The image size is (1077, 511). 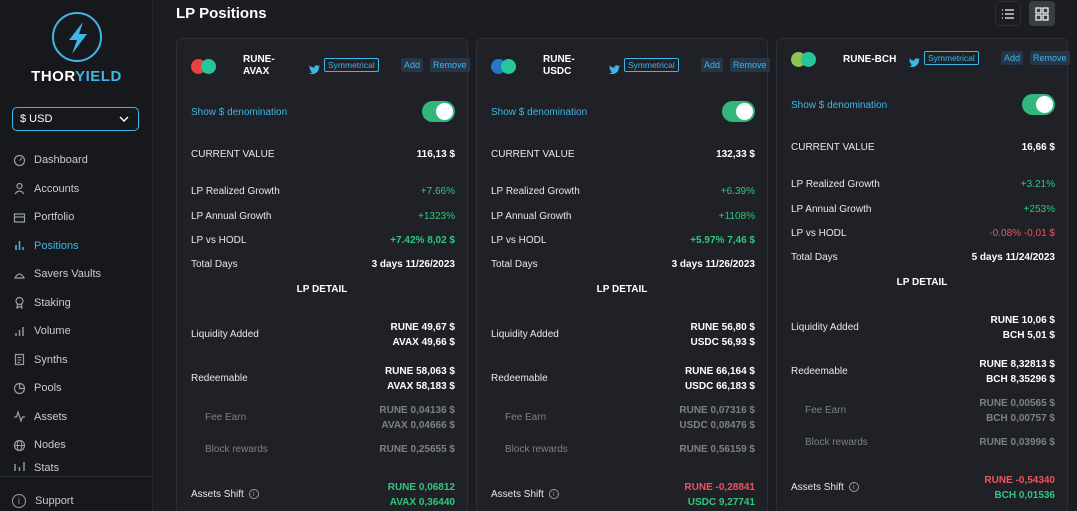 What do you see at coordinates (717, 425) in the screenshot?
I see `fee-earn-asset: USDC 0,08476 $` at bounding box center [717, 425].